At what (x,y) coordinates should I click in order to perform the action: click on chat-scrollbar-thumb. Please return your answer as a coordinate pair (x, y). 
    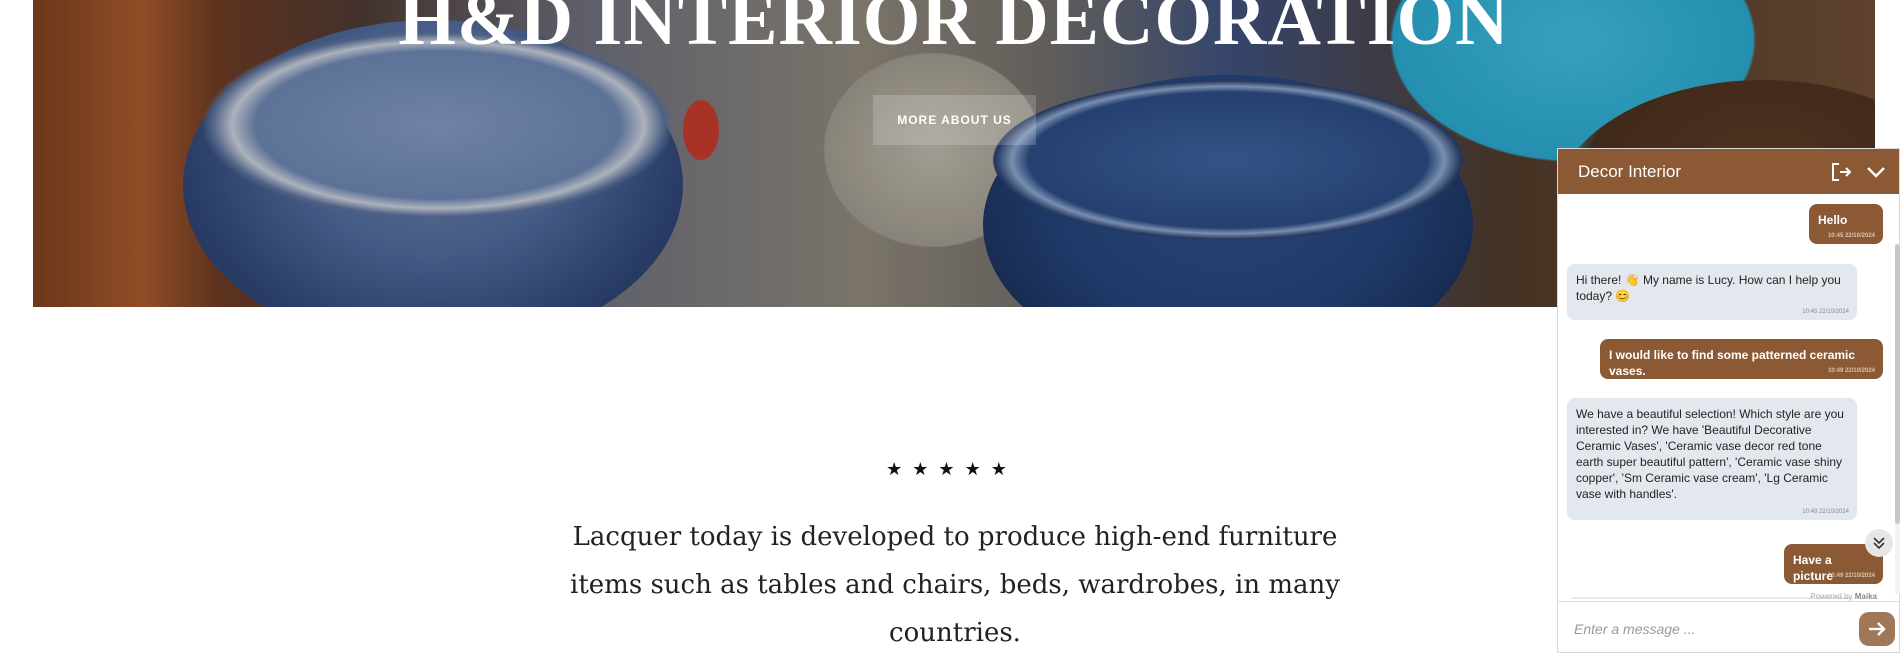
    Looking at the image, I should click on (1897, 384).